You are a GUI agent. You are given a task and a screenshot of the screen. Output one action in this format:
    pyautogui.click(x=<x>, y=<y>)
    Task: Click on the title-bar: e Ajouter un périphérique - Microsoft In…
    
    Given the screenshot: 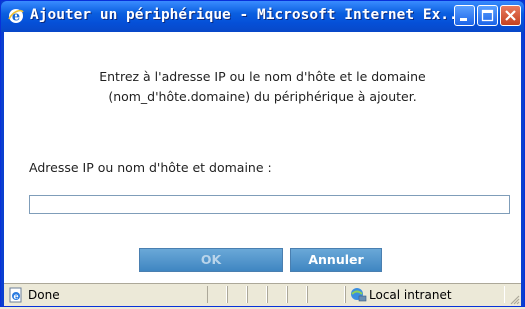 What is the action you would take?
    pyautogui.click(x=262, y=16)
    